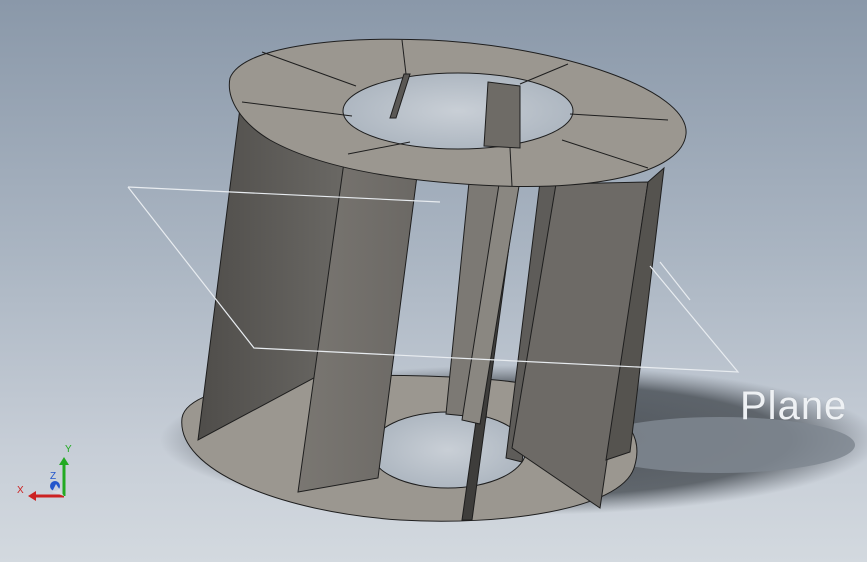 The height and width of the screenshot is (562, 867). Describe the element at coordinates (448, 450) in the screenshot. I see `bottom-plate-hole` at that location.